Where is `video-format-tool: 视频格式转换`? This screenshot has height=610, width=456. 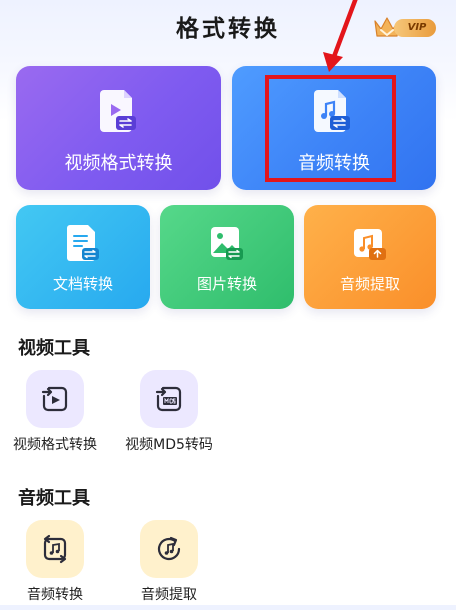
video-format-tool: 视频格式转换 is located at coordinates (55, 415).